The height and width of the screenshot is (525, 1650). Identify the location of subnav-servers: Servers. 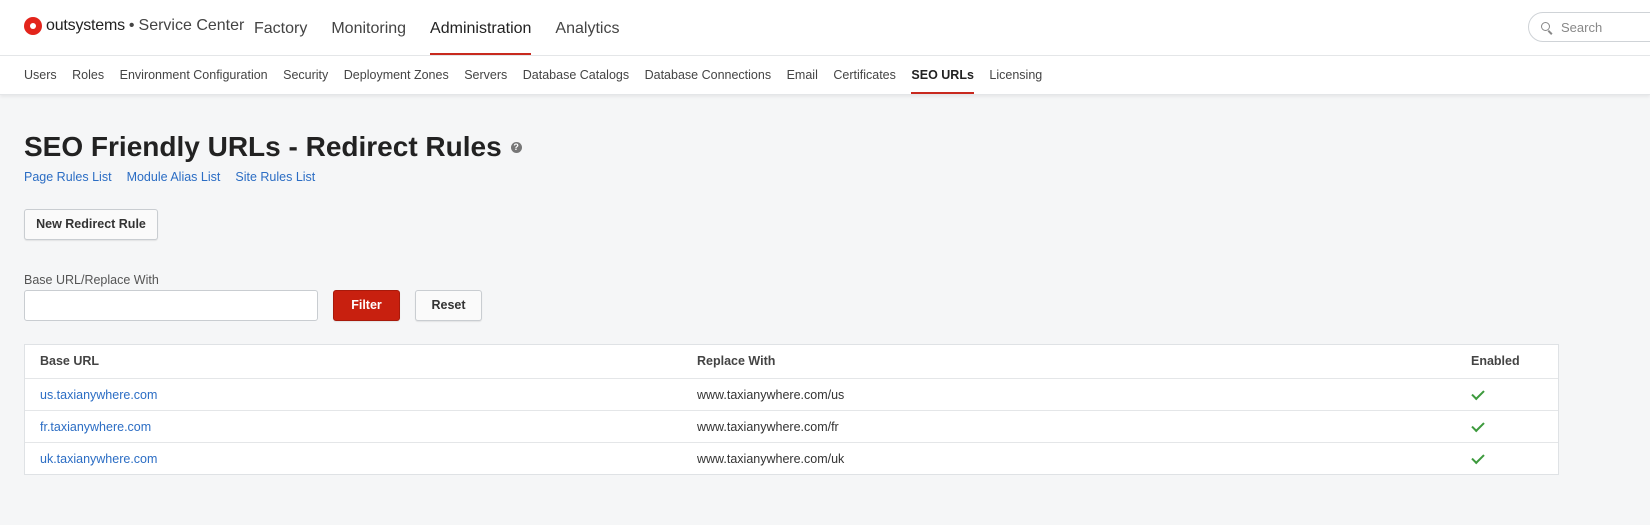
(485, 75).